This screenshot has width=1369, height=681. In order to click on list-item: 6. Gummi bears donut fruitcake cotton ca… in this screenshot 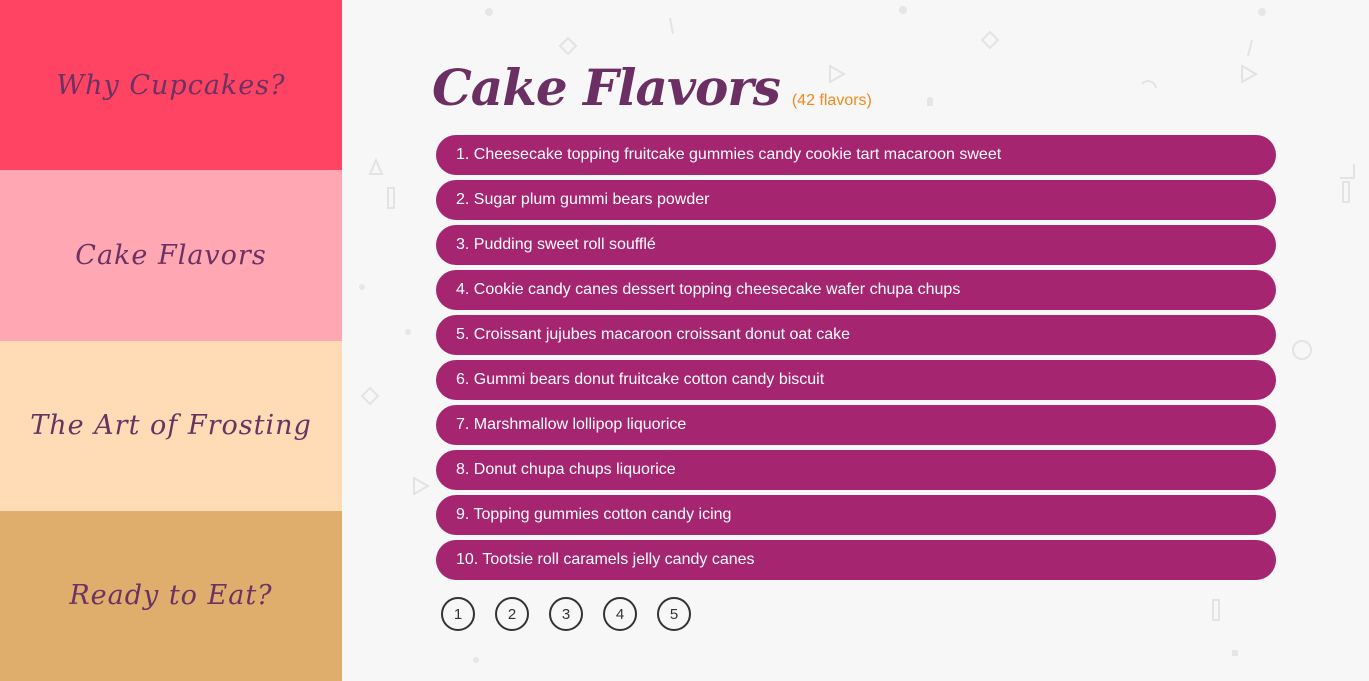, I will do `click(856, 380)`.